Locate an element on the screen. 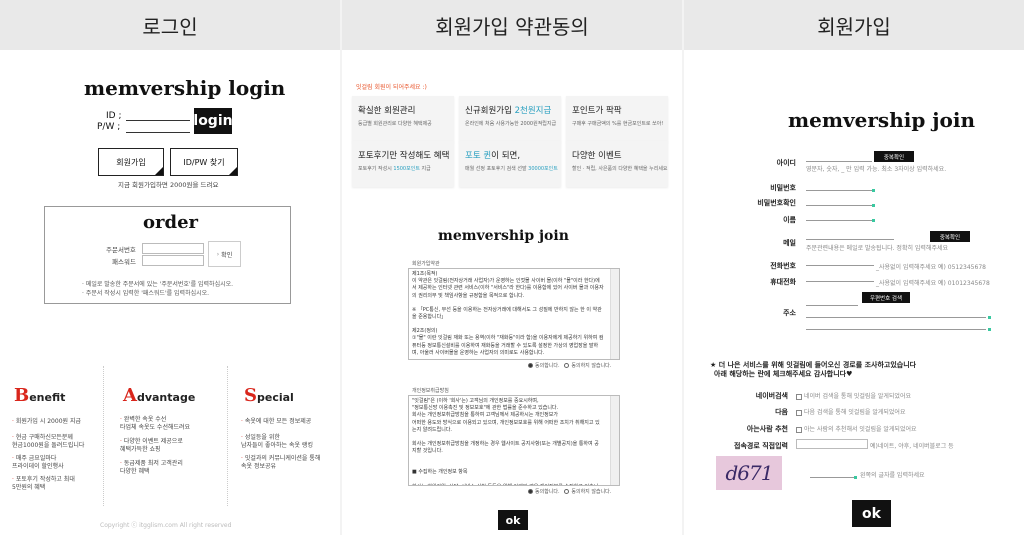 The width and height of the screenshot is (1024, 535). captcha-image: d671 is located at coordinates (749, 473).